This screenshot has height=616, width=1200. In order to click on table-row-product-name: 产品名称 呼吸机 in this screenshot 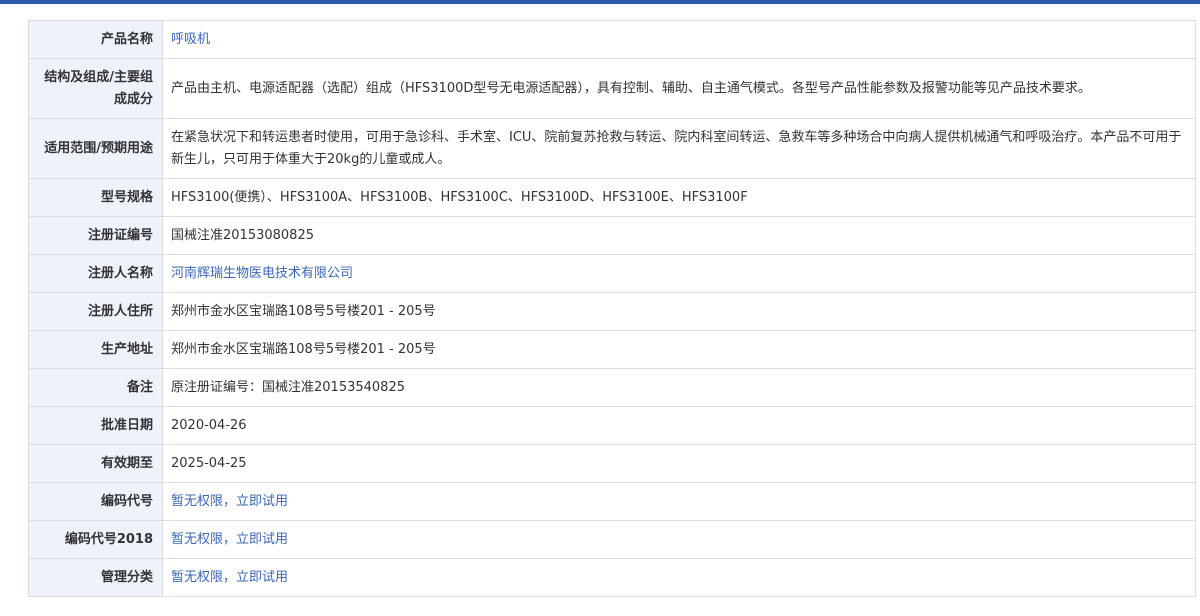, I will do `click(612, 39)`.